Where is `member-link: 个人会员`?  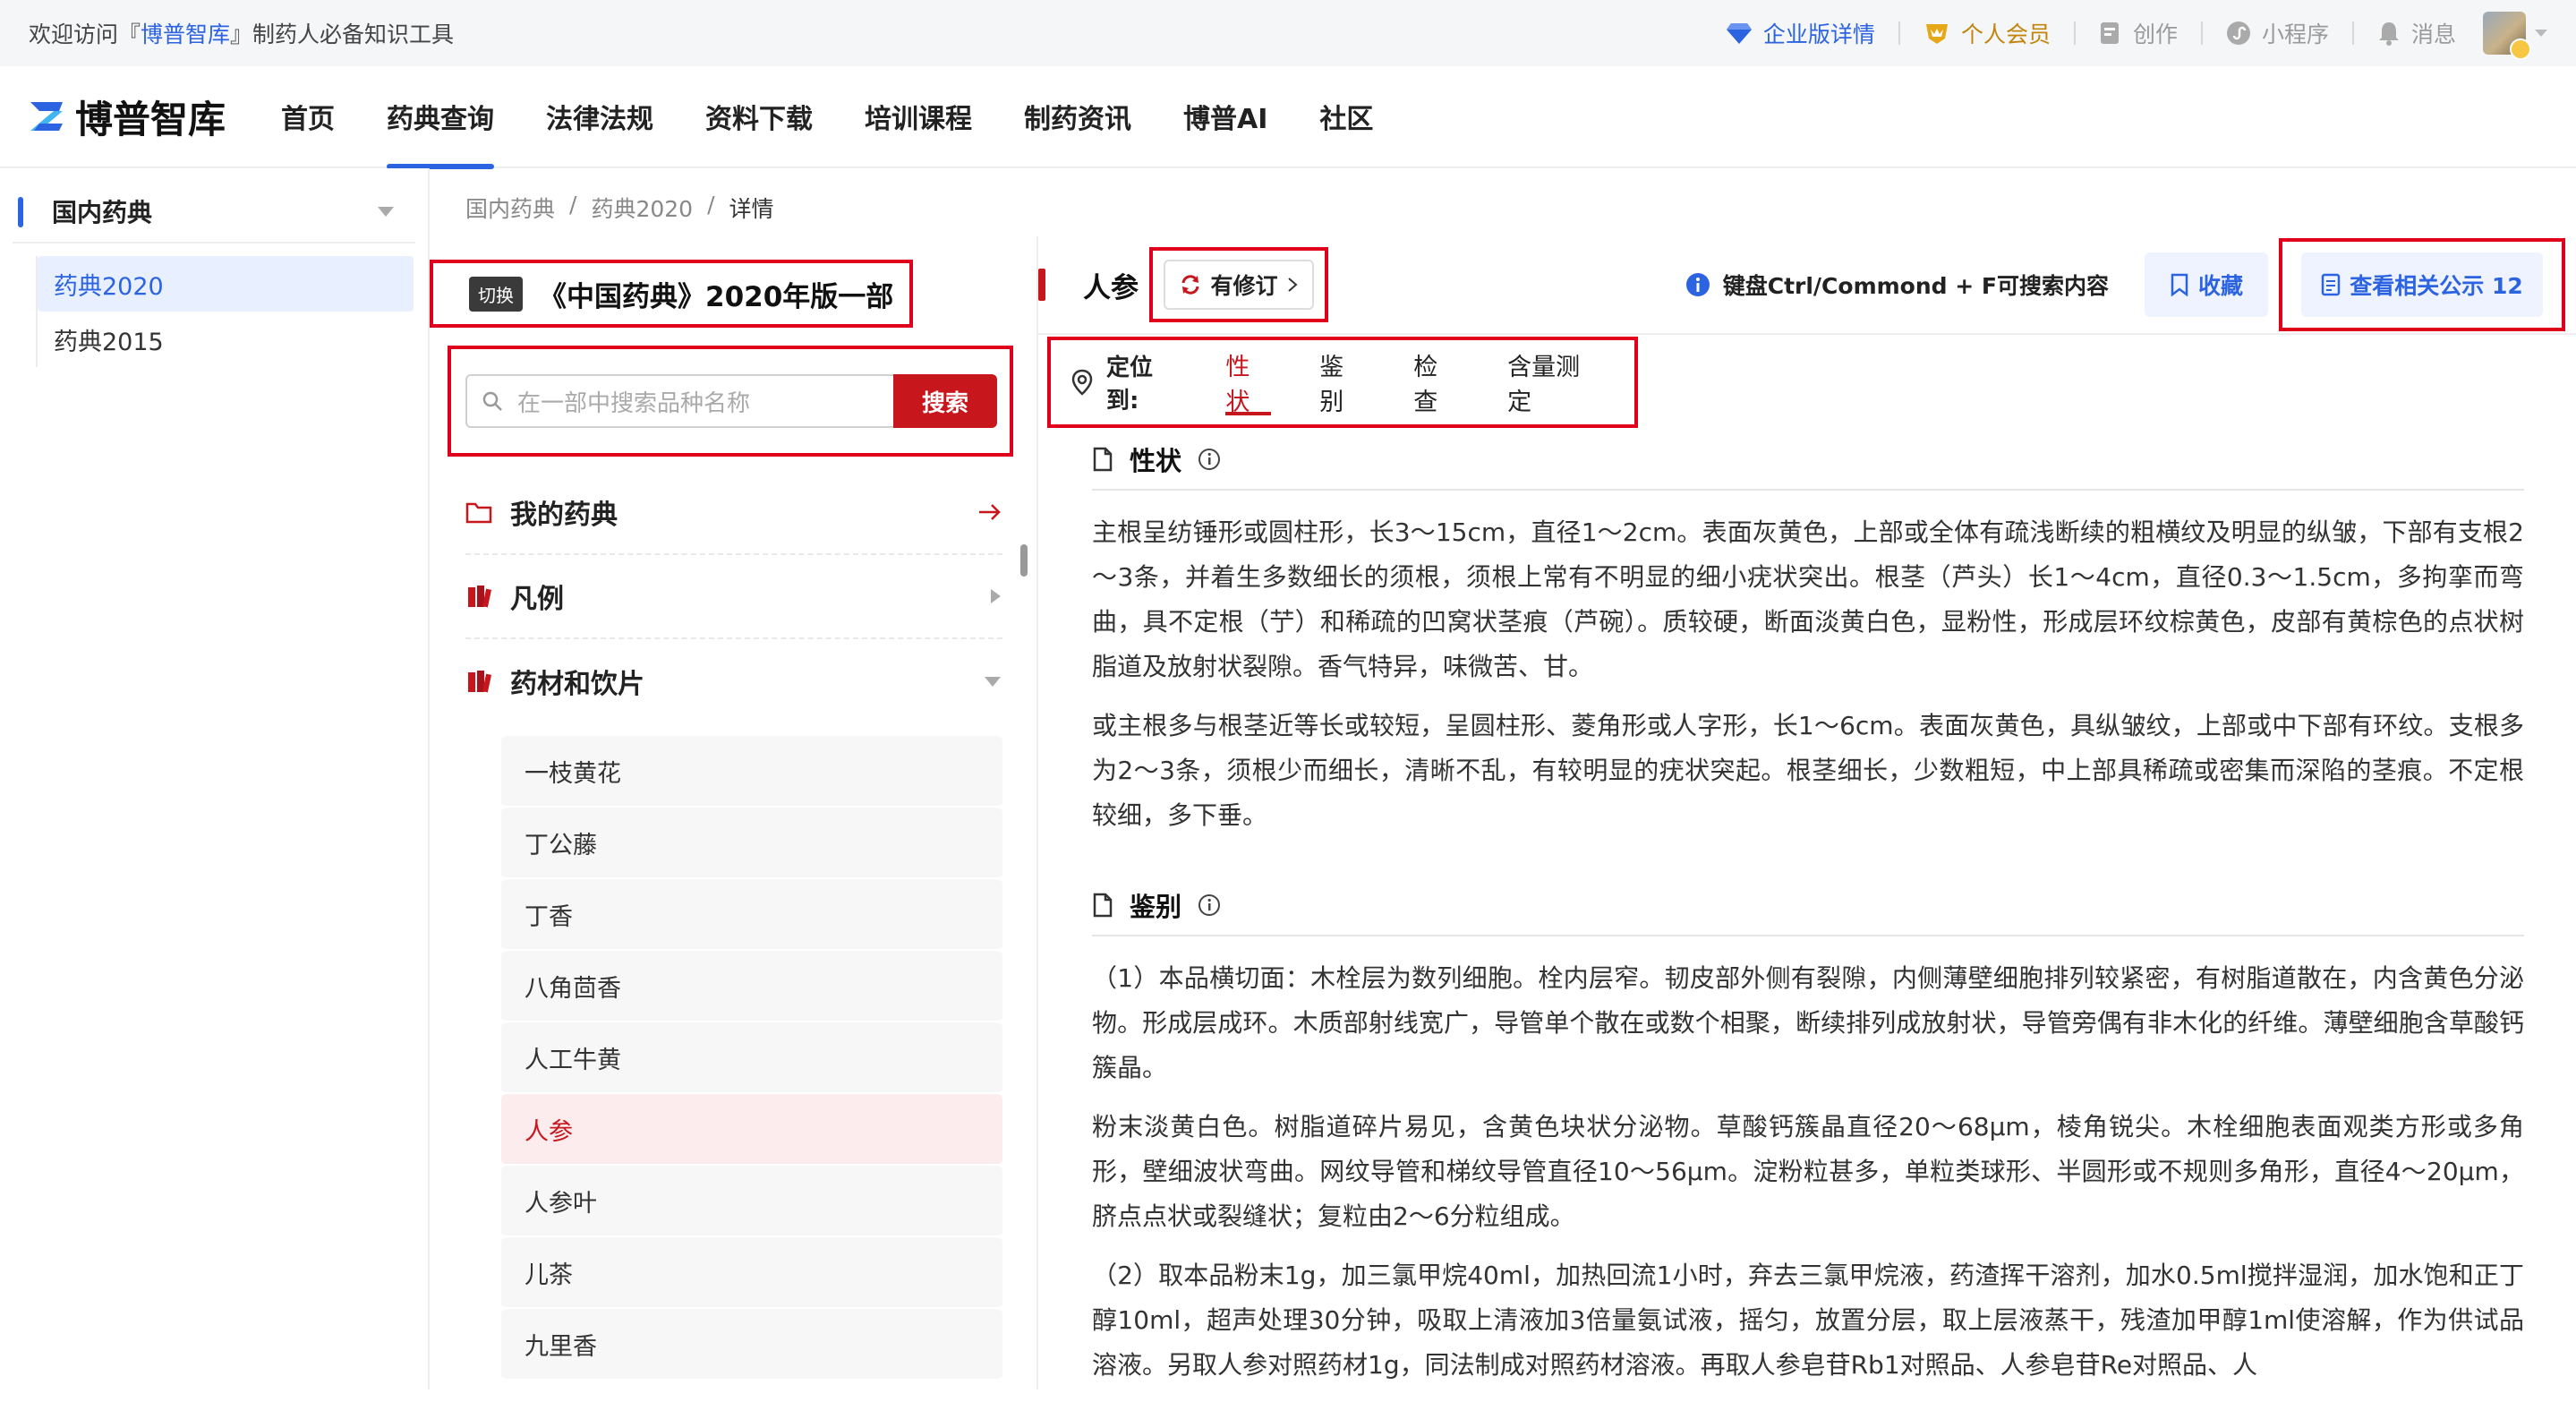 member-link: 个人会员 is located at coordinates (1987, 33).